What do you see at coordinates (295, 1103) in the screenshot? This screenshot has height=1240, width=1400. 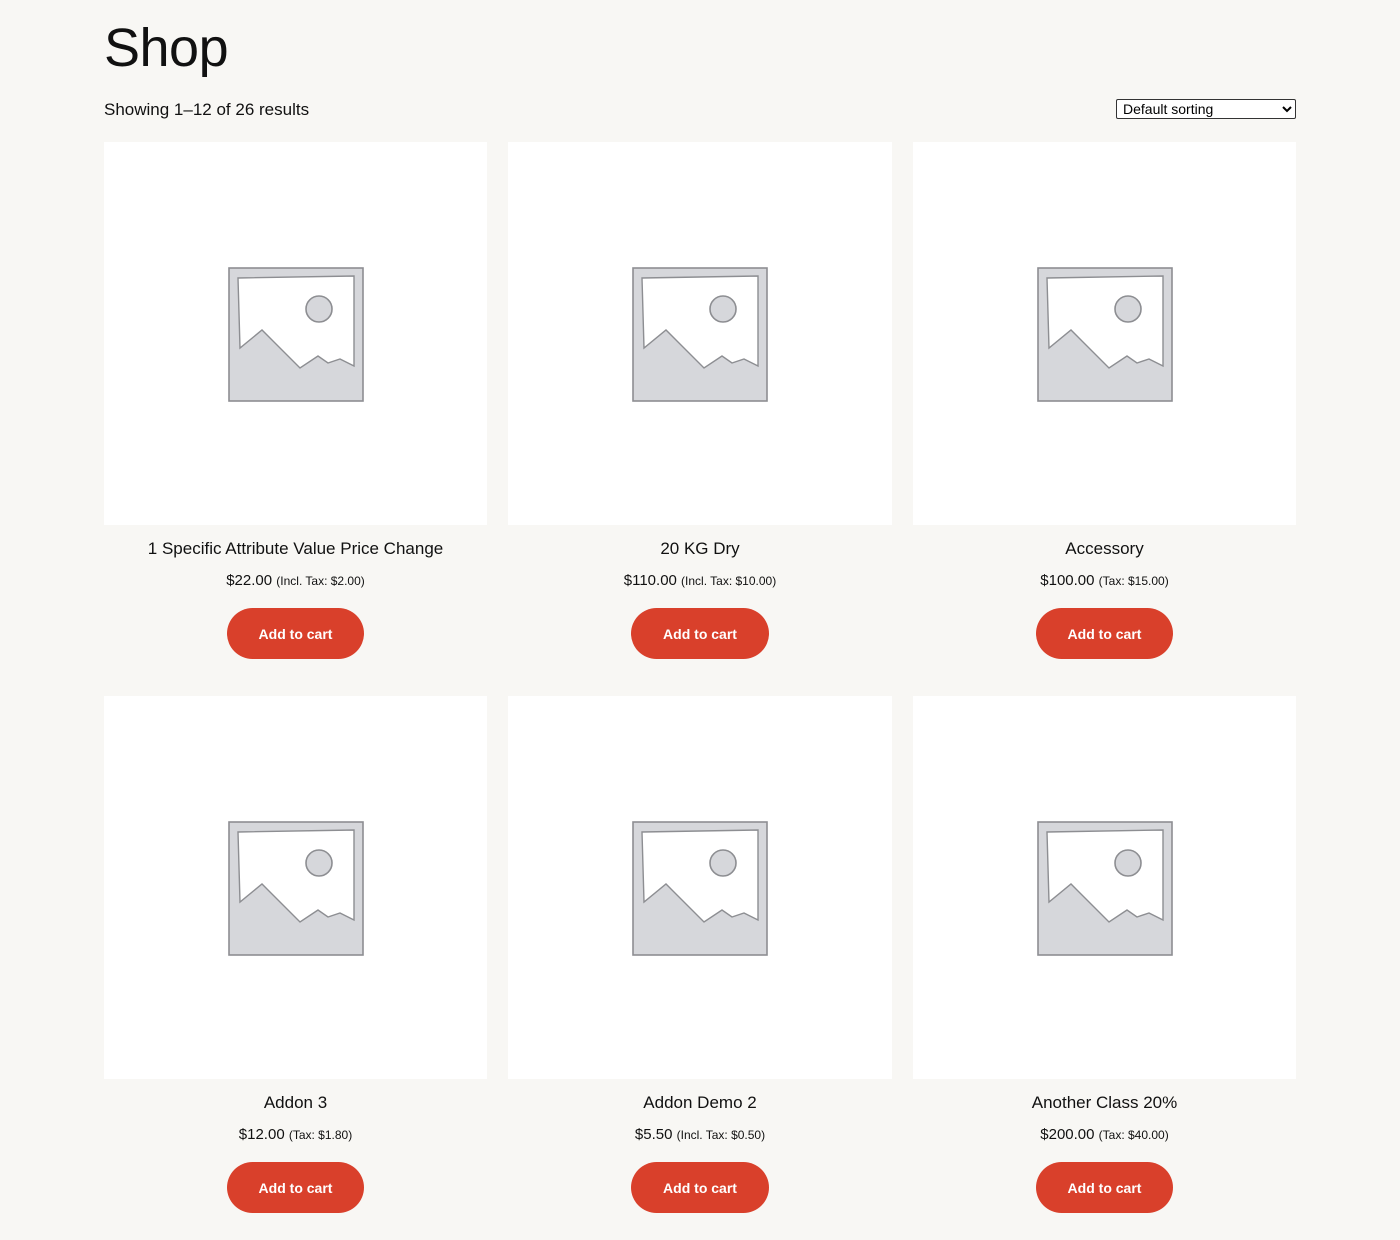 I see `product-name: Addon 3` at bounding box center [295, 1103].